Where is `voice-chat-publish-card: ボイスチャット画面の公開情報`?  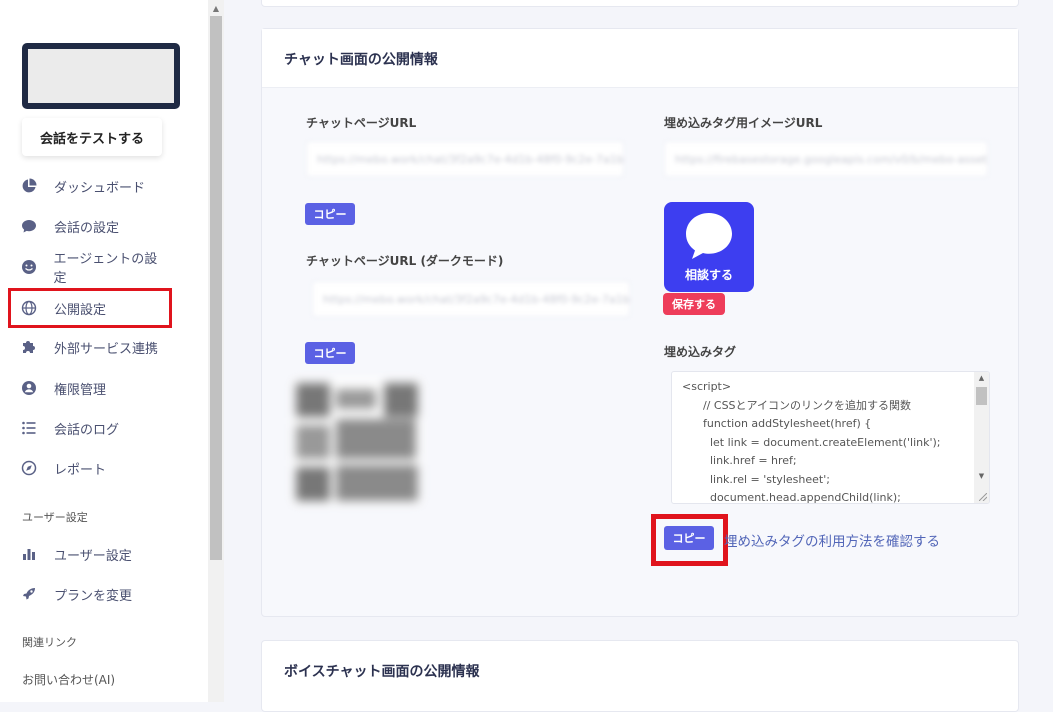
voice-chat-publish-card: ボイスチャット画面の公開情報 is located at coordinates (640, 676).